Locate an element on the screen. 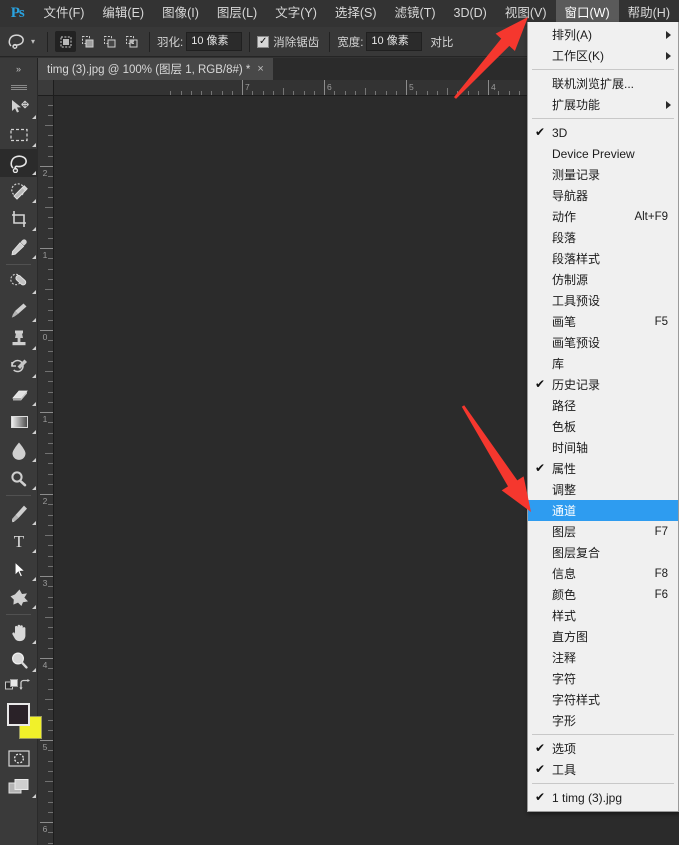 The image size is (679, 845). window-menu-item-4: ✔ 3D is located at coordinates (603, 132).